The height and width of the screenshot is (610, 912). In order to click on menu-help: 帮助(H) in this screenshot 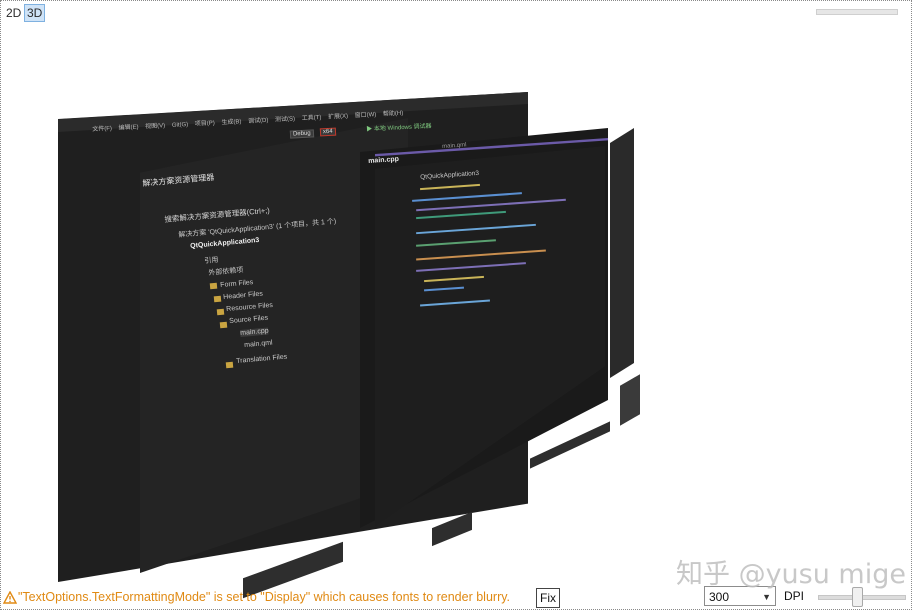, I will do `click(393, 114)`.